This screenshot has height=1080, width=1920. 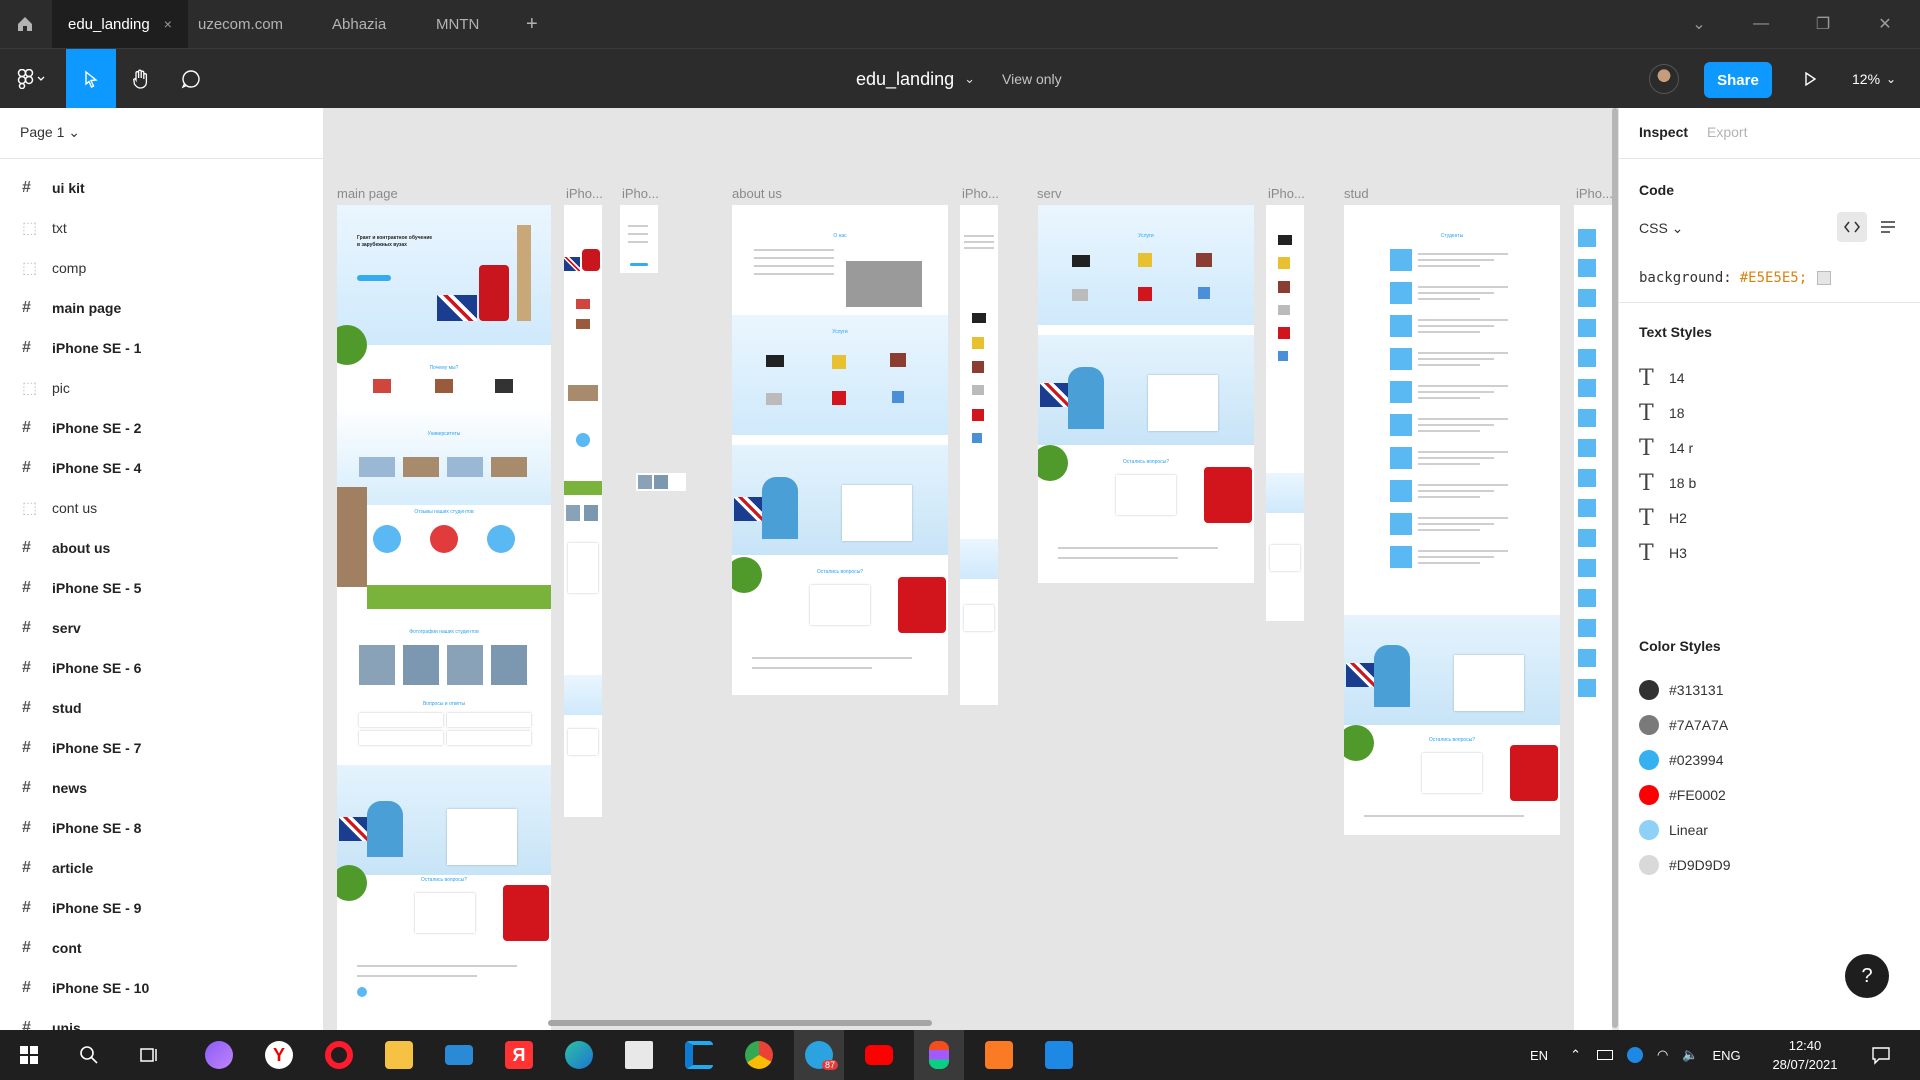 I want to click on yandex-app: Я, so click(x=519, y=1055).